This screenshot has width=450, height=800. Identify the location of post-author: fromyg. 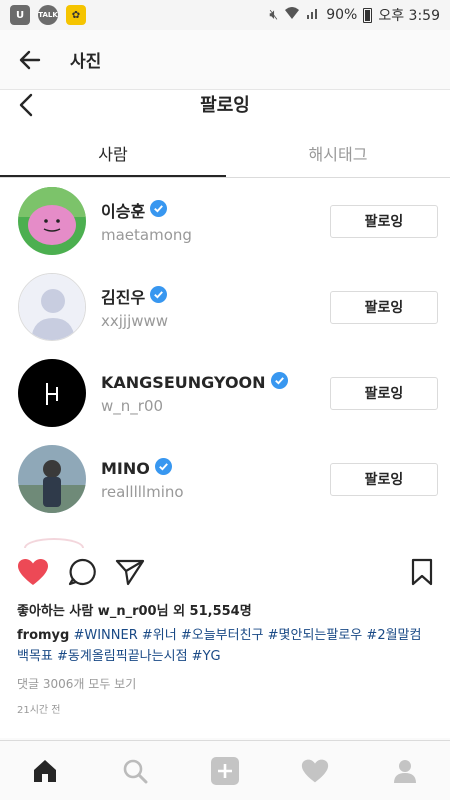
(43, 635).